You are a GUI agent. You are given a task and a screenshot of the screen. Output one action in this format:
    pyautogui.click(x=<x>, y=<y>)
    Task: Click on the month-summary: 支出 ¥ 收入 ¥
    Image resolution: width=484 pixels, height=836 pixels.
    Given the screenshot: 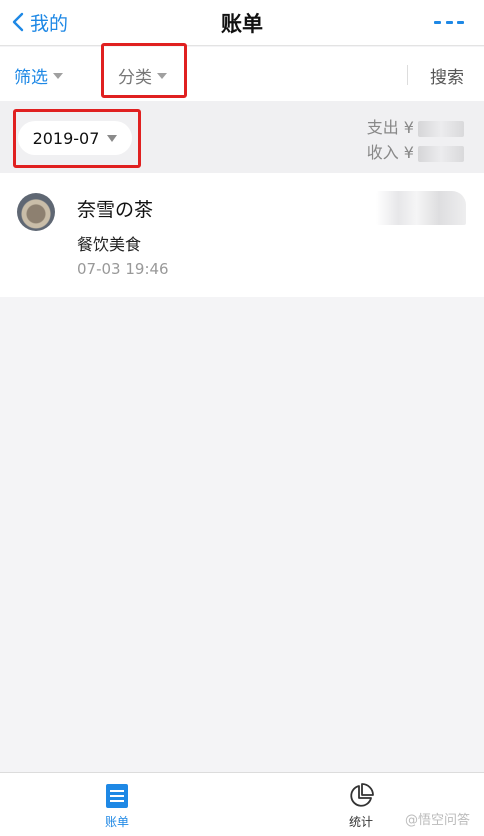 What is the action you would take?
    pyautogui.click(x=415, y=140)
    